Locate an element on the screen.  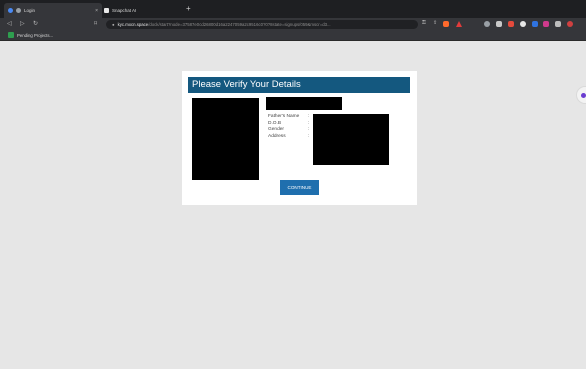
brave-shield-icon is located at coordinates (446, 24).